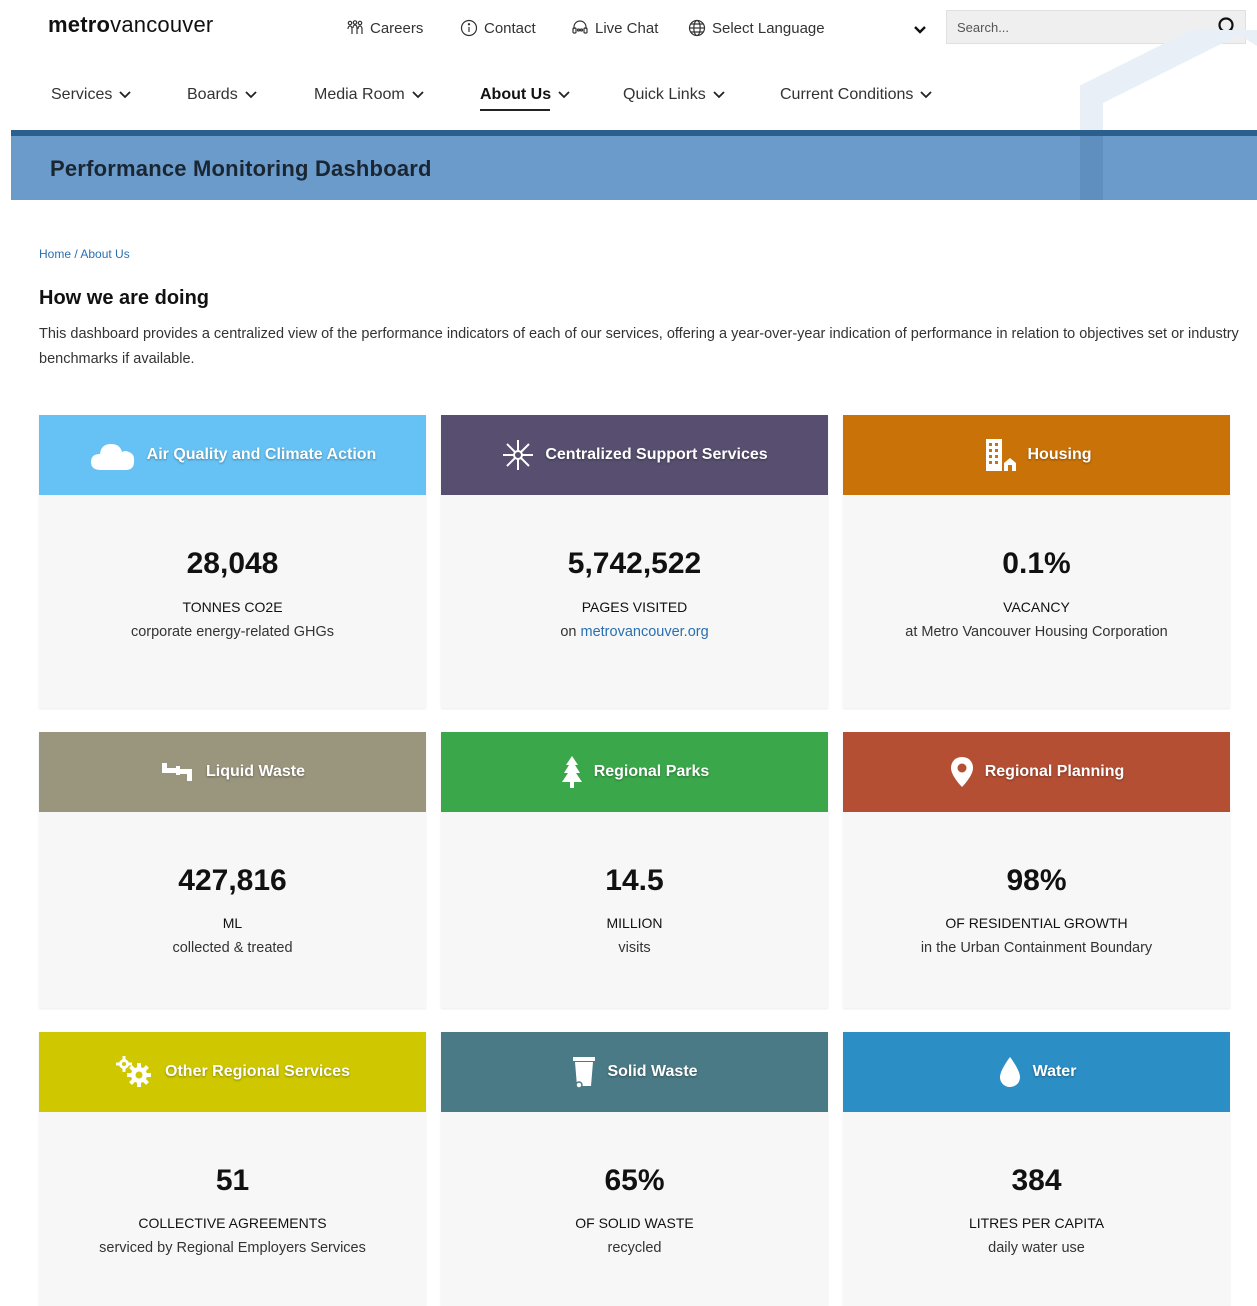 The width and height of the screenshot is (1257, 1306). I want to click on nav-label: About Us, so click(516, 94).